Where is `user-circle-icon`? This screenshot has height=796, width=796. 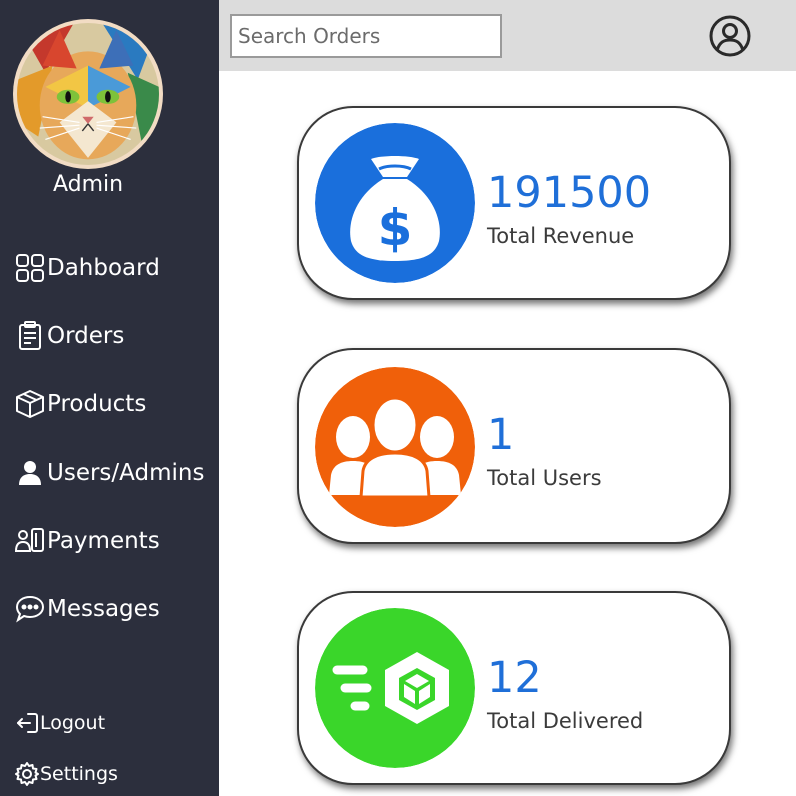 user-circle-icon is located at coordinates (730, 36).